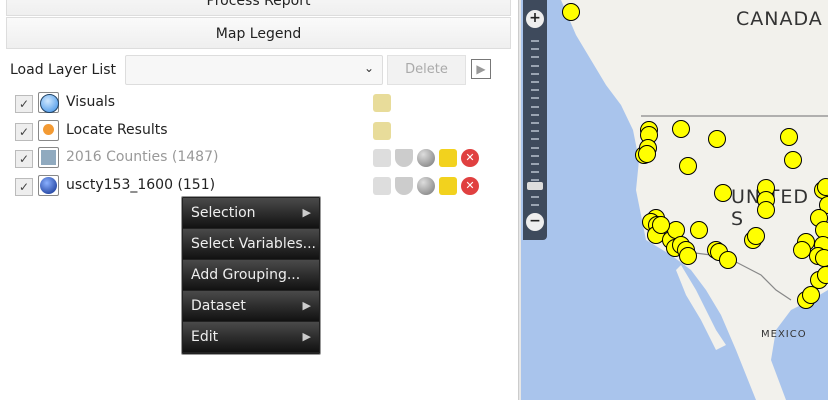  What do you see at coordinates (91, 102) in the screenshot?
I see `layer-name: Visuals` at bounding box center [91, 102].